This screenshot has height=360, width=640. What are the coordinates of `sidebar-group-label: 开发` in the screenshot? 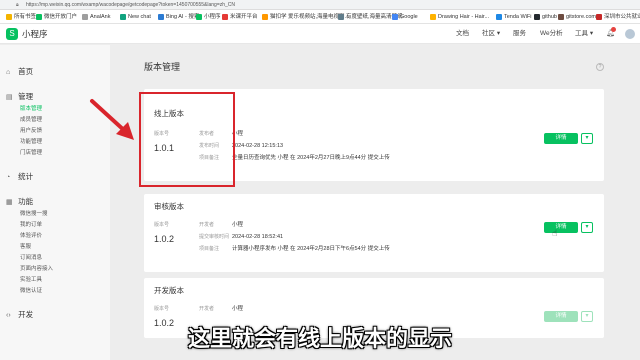 It's located at (26, 314).